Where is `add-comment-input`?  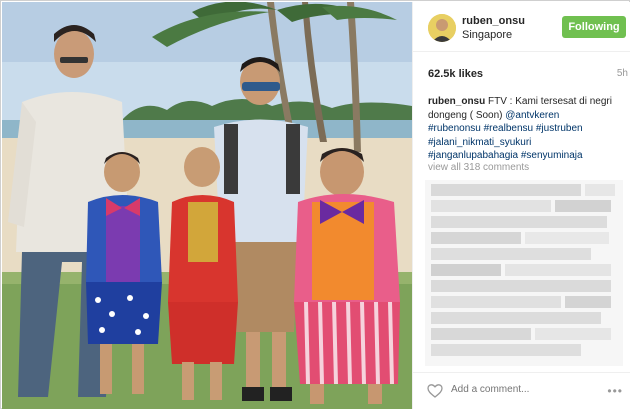
add-comment-input is located at coordinates (521, 389).